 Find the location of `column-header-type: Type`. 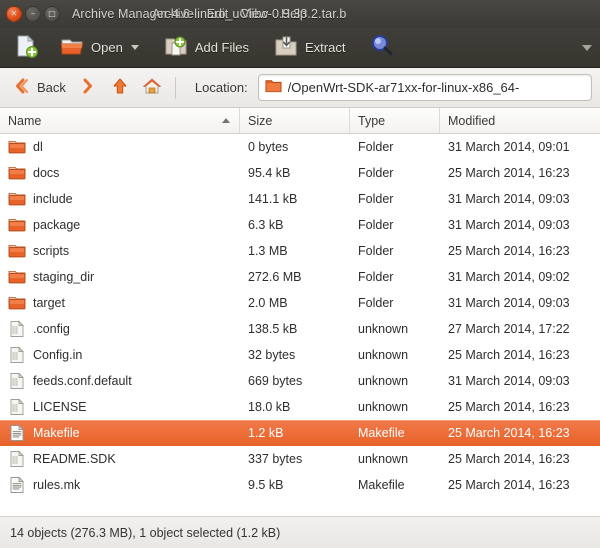

column-header-type: Type is located at coordinates (395, 120).